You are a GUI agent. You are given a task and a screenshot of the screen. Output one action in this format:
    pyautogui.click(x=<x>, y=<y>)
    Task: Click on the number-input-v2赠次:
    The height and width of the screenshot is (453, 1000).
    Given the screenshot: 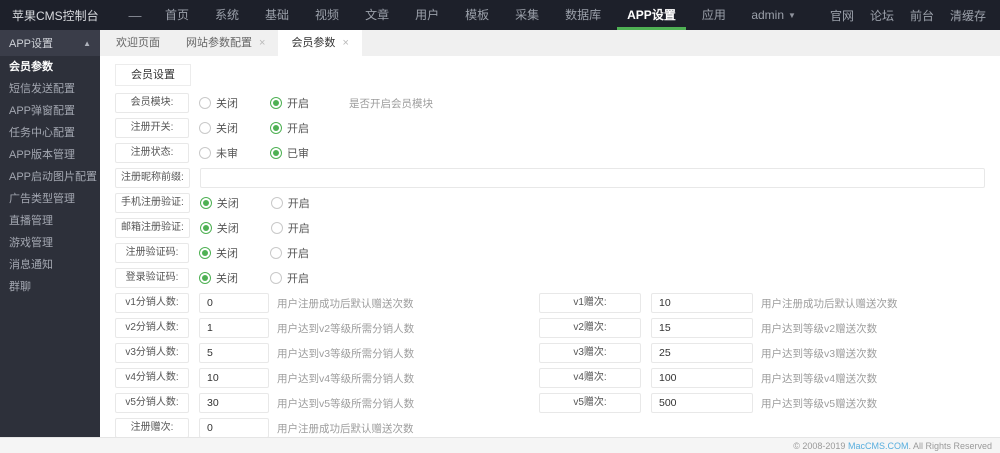 What is the action you would take?
    pyautogui.click(x=702, y=328)
    